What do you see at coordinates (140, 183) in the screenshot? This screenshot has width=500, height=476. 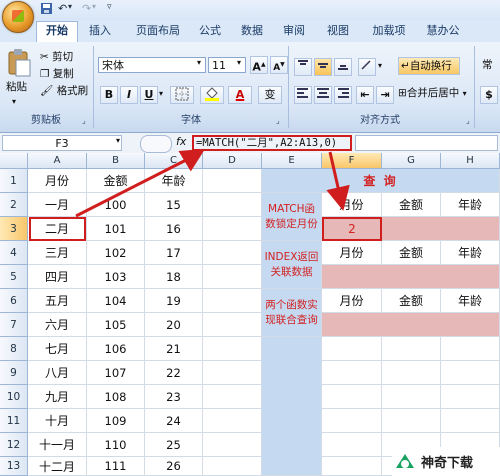 I see `arrow-from-a3` at bounding box center [140, 183].